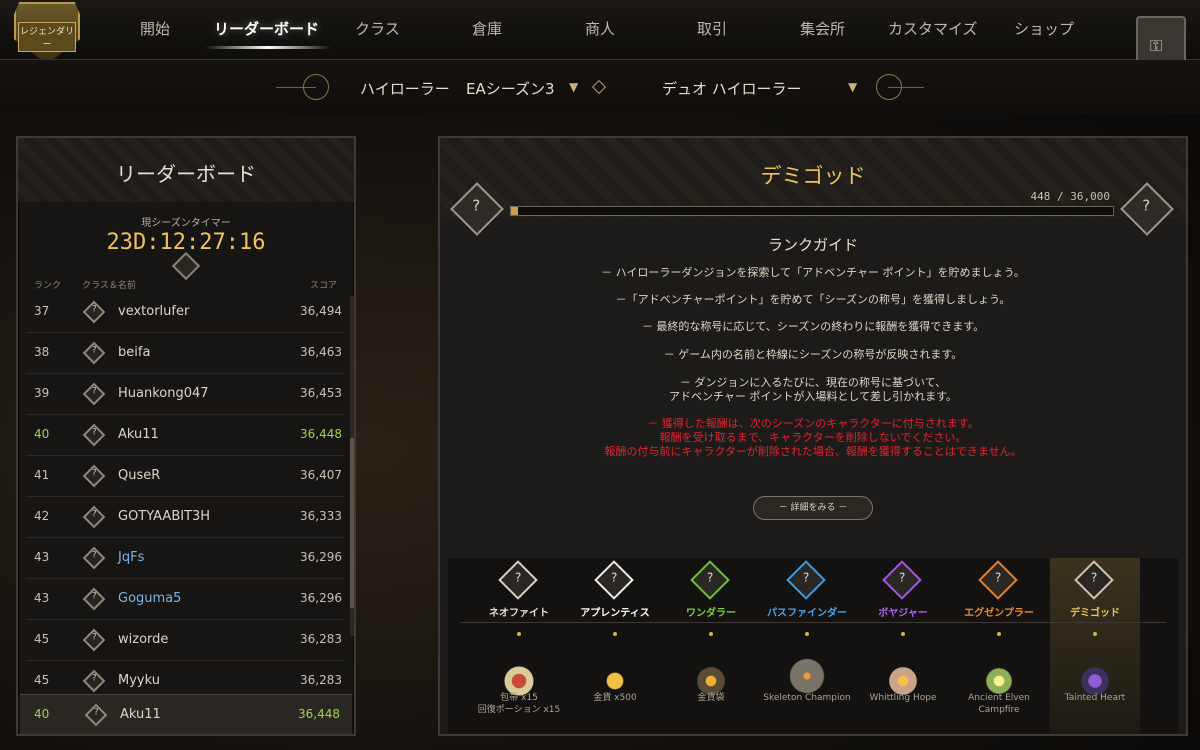 This screenshot has width=1200, height=750. Describe the element at coordinates (600, 28) in the screenshot. I see `nav-merchants: 商人` at that location.